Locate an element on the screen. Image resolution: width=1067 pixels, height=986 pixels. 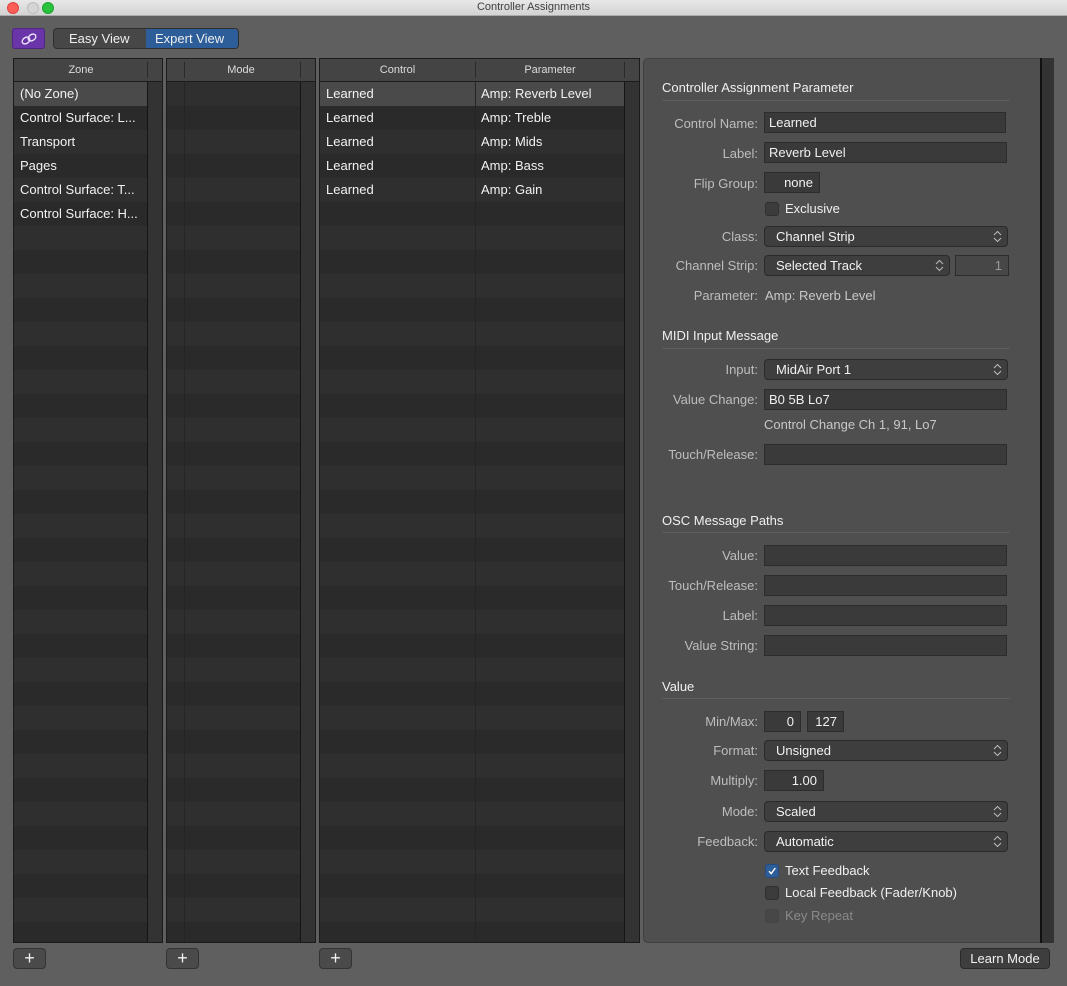
midi-input-popup: MidAir Port 1 is located at coordinates (886, 369).